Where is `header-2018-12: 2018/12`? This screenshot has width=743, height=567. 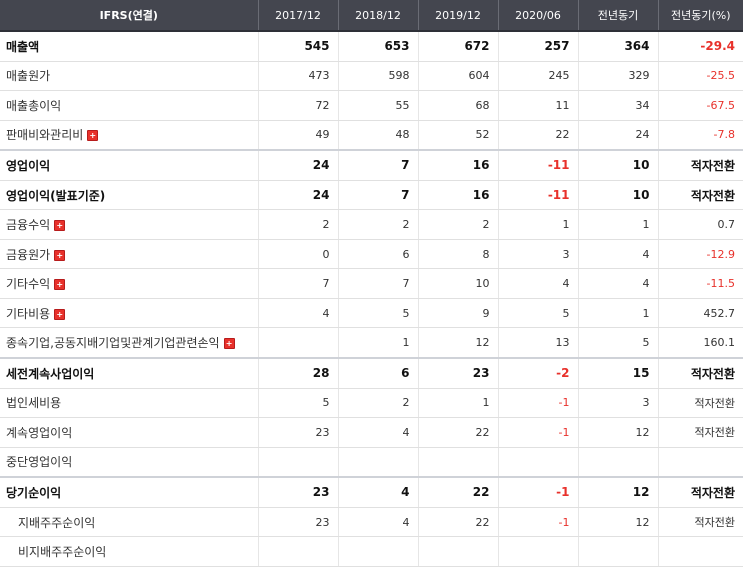
header-2018-12: 2018/12 is located at coordinates (377, 16).